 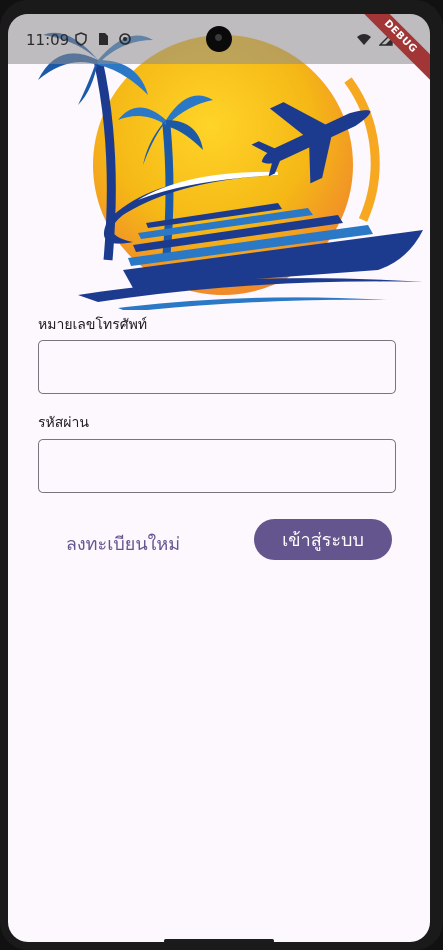 I want to click on status-icons-left, so click(x=103, y=39).